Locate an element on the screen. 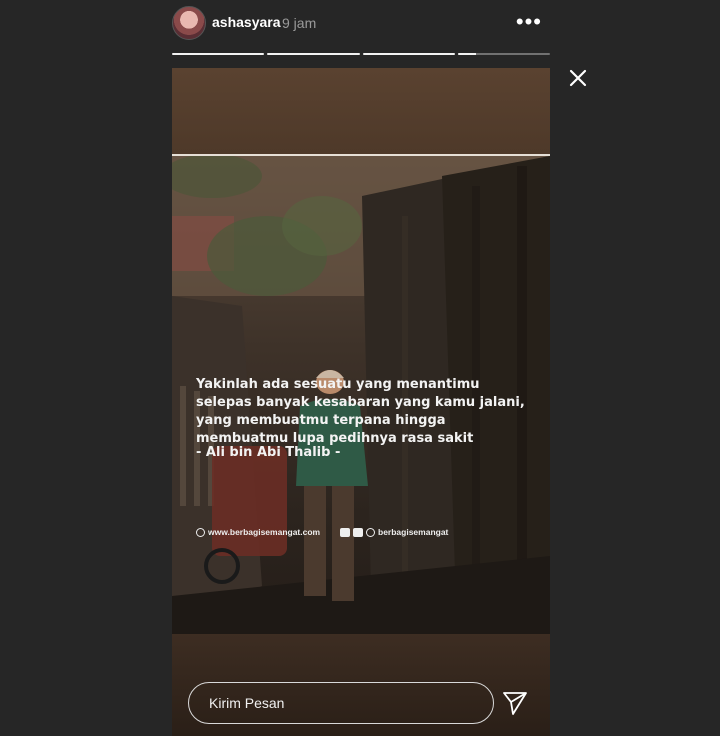  reply-input: Kirim Pesan is located at coordinates (341, 703).